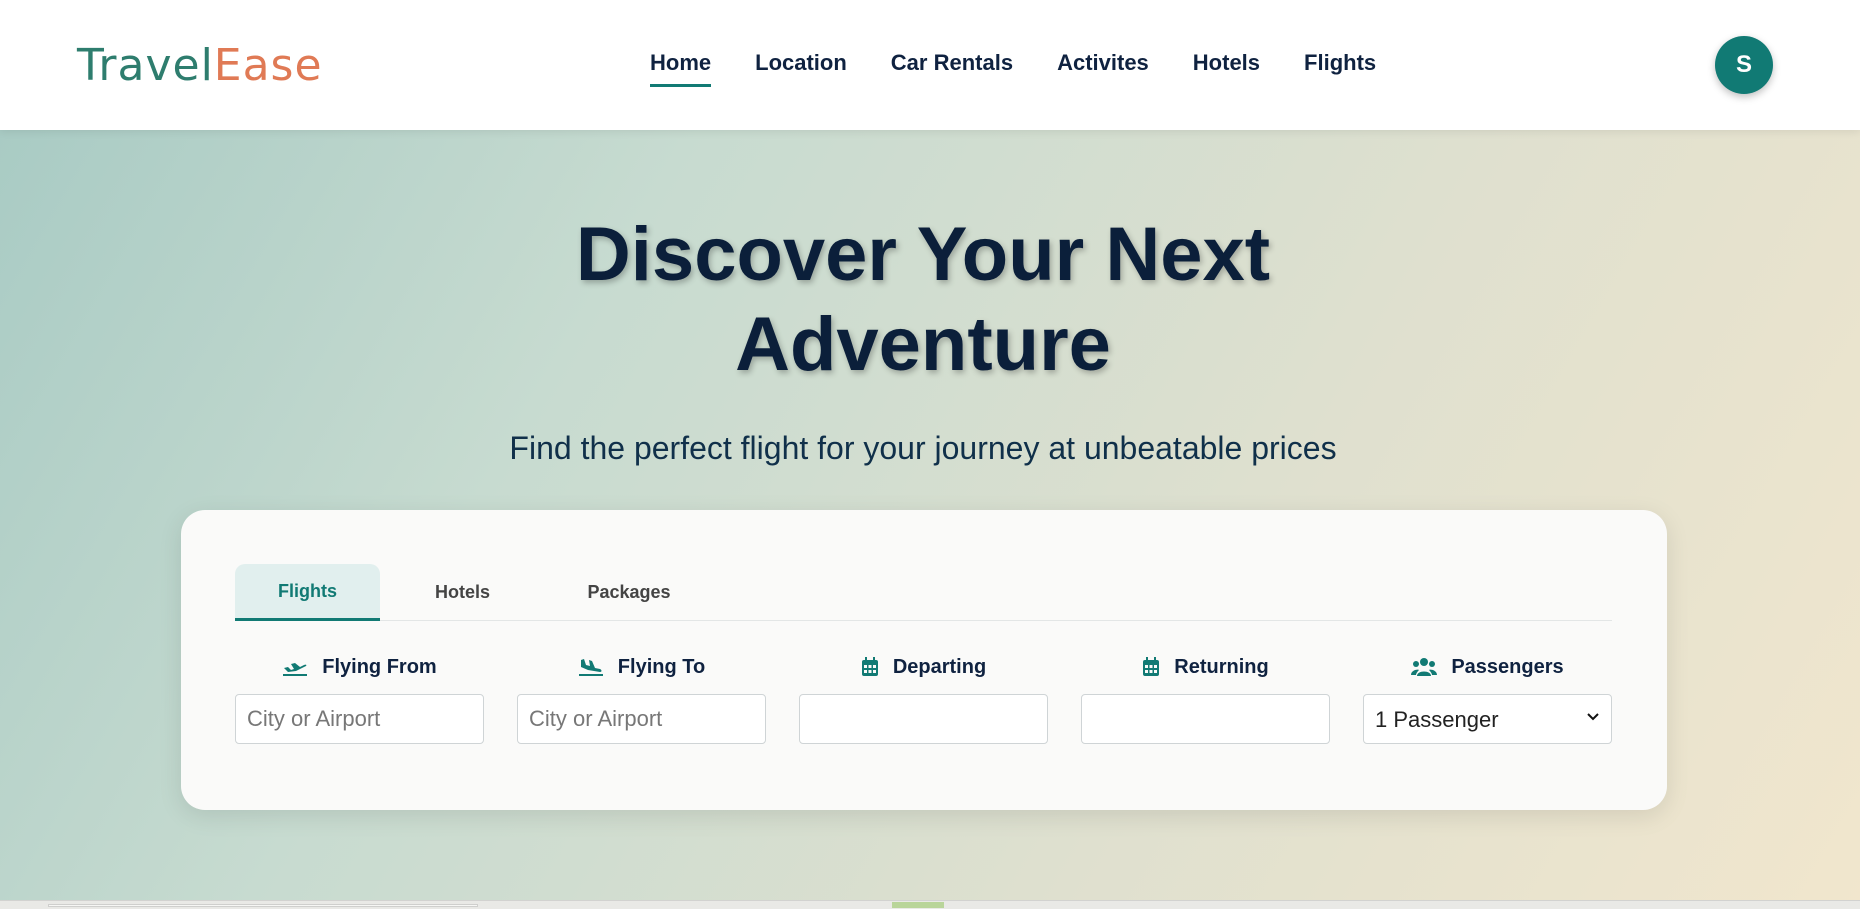 The image size is (1860, 909). I want to click on users-icon, so click(1424, 667).